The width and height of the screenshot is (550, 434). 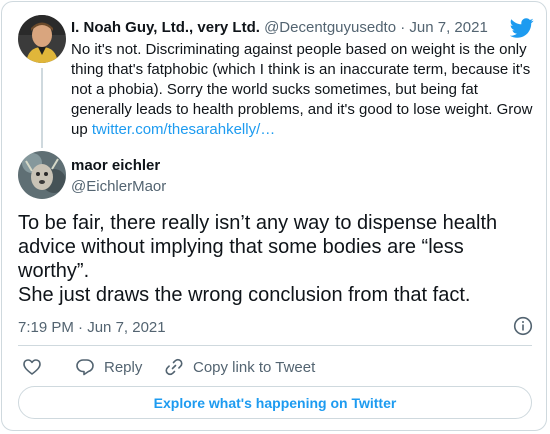 I want to click on link-icon, so click(x=174, y=367).